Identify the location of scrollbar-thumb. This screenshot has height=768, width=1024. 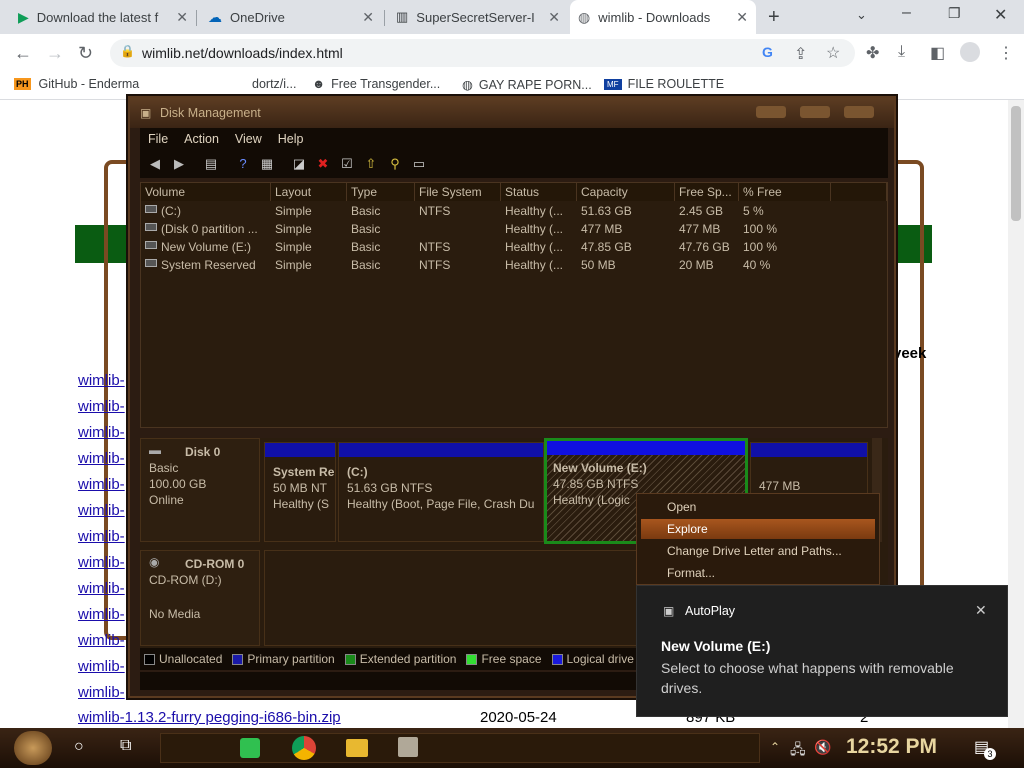
(1016, 163).